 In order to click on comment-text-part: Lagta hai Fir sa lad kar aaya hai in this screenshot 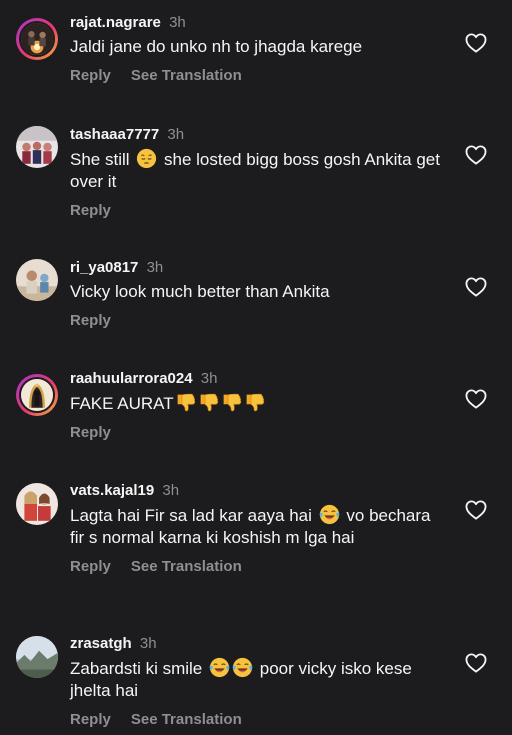, I will do `click(191, 515)`.